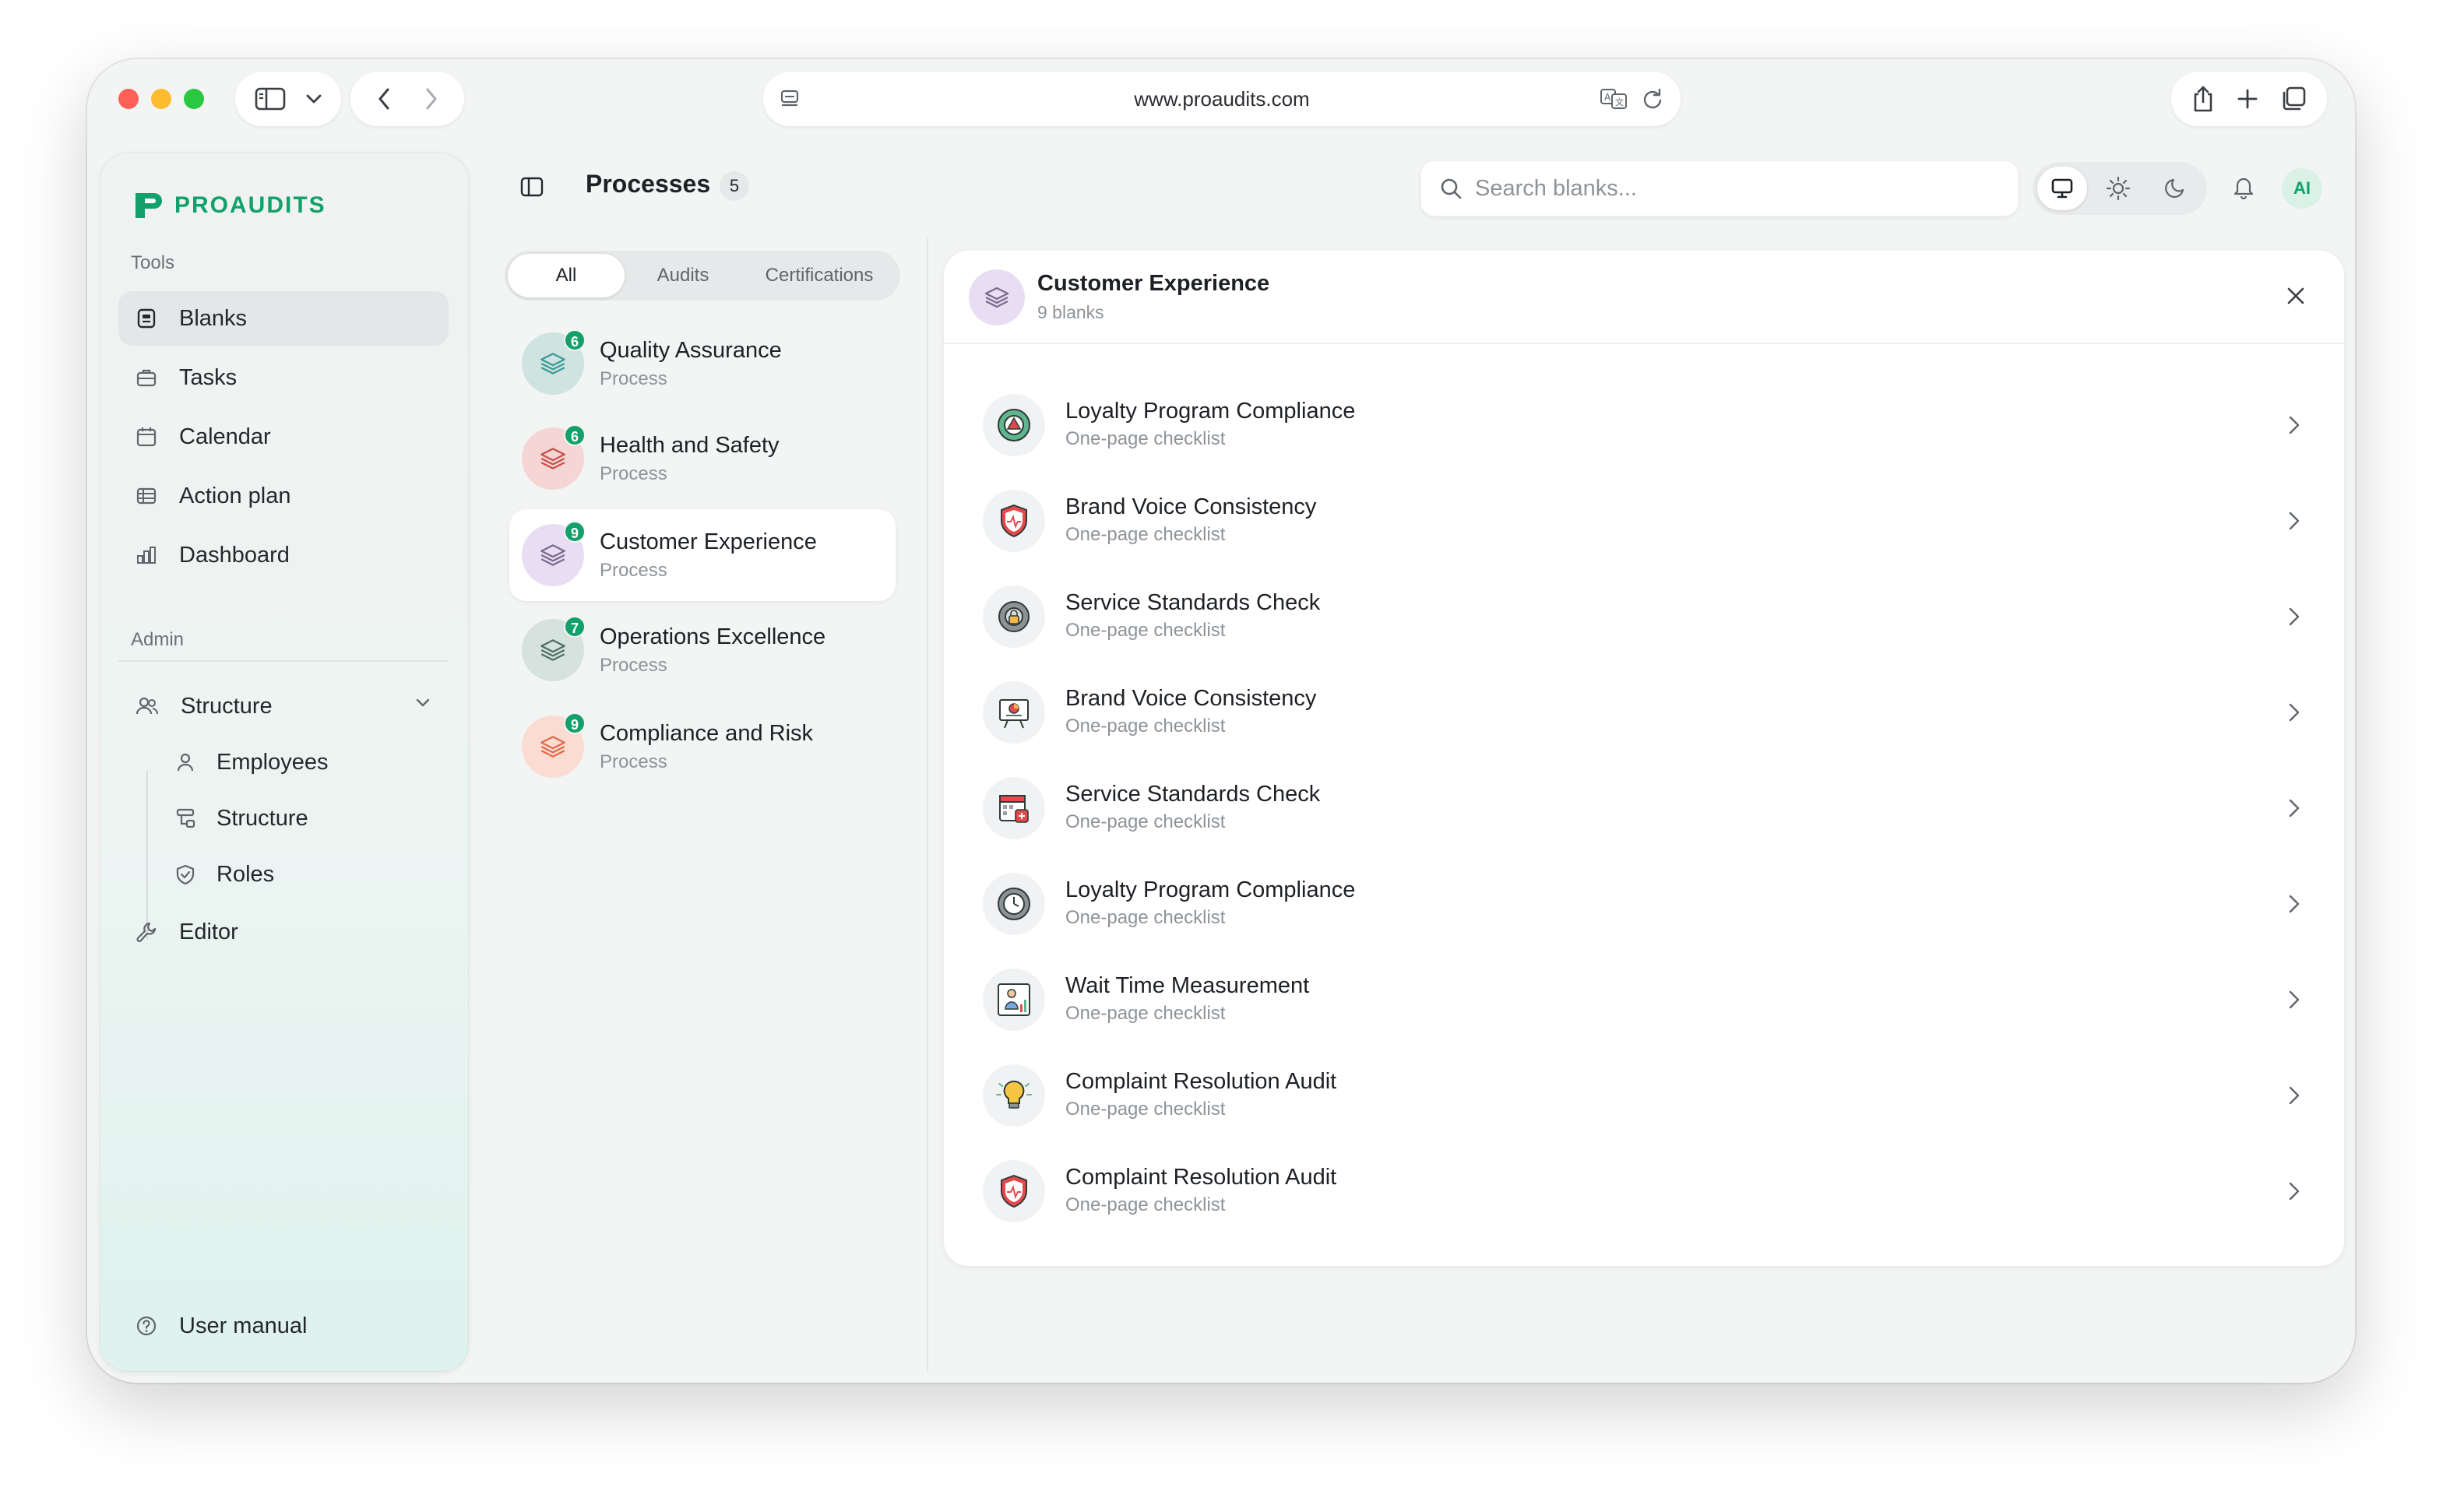 This screenshot has height=1512, width=2464. I want to click on process-title: Customer Experience, so click(708, 541).